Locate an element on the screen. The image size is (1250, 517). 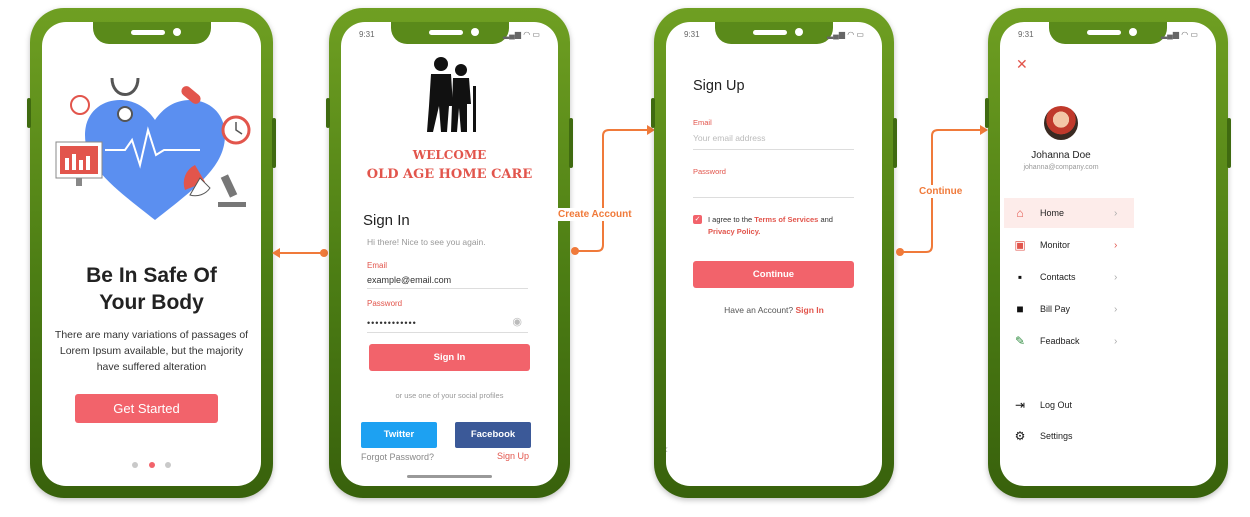
home-icon: ⌂ is located at coordinates (1020, 213).